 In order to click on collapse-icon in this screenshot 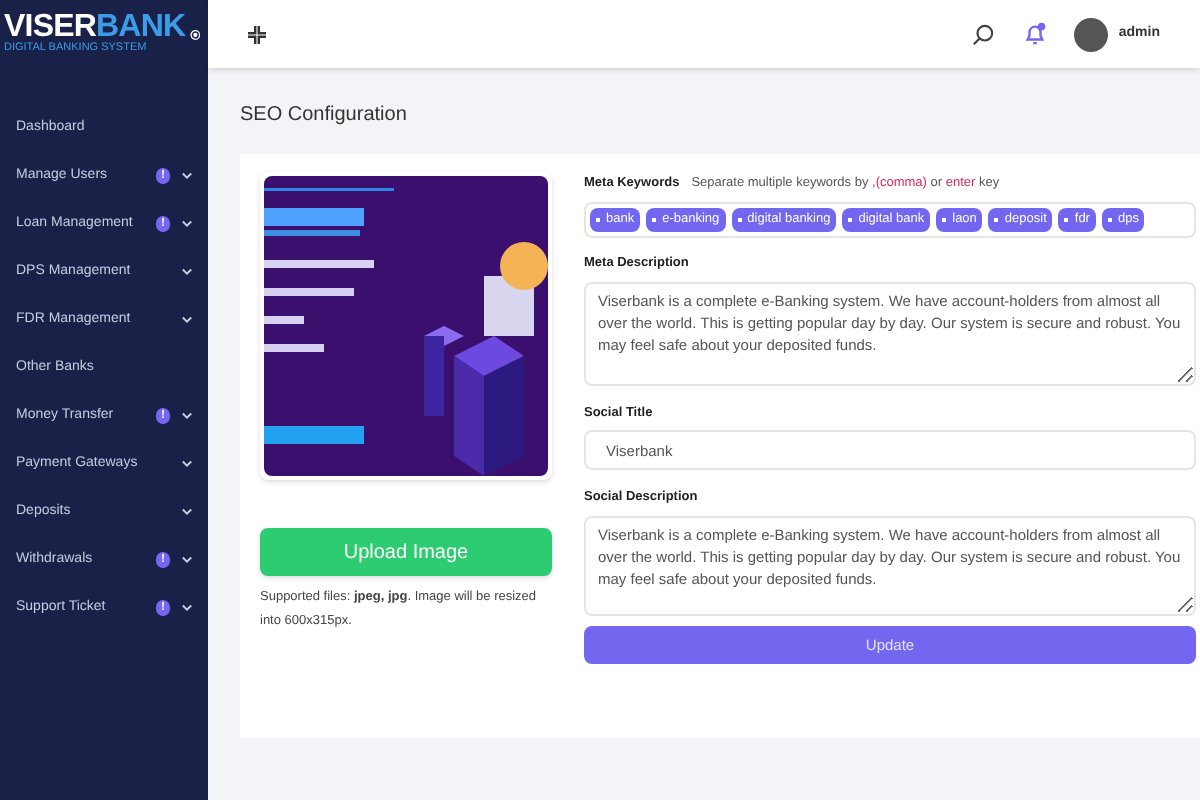, I will do `click(257, 34)`.